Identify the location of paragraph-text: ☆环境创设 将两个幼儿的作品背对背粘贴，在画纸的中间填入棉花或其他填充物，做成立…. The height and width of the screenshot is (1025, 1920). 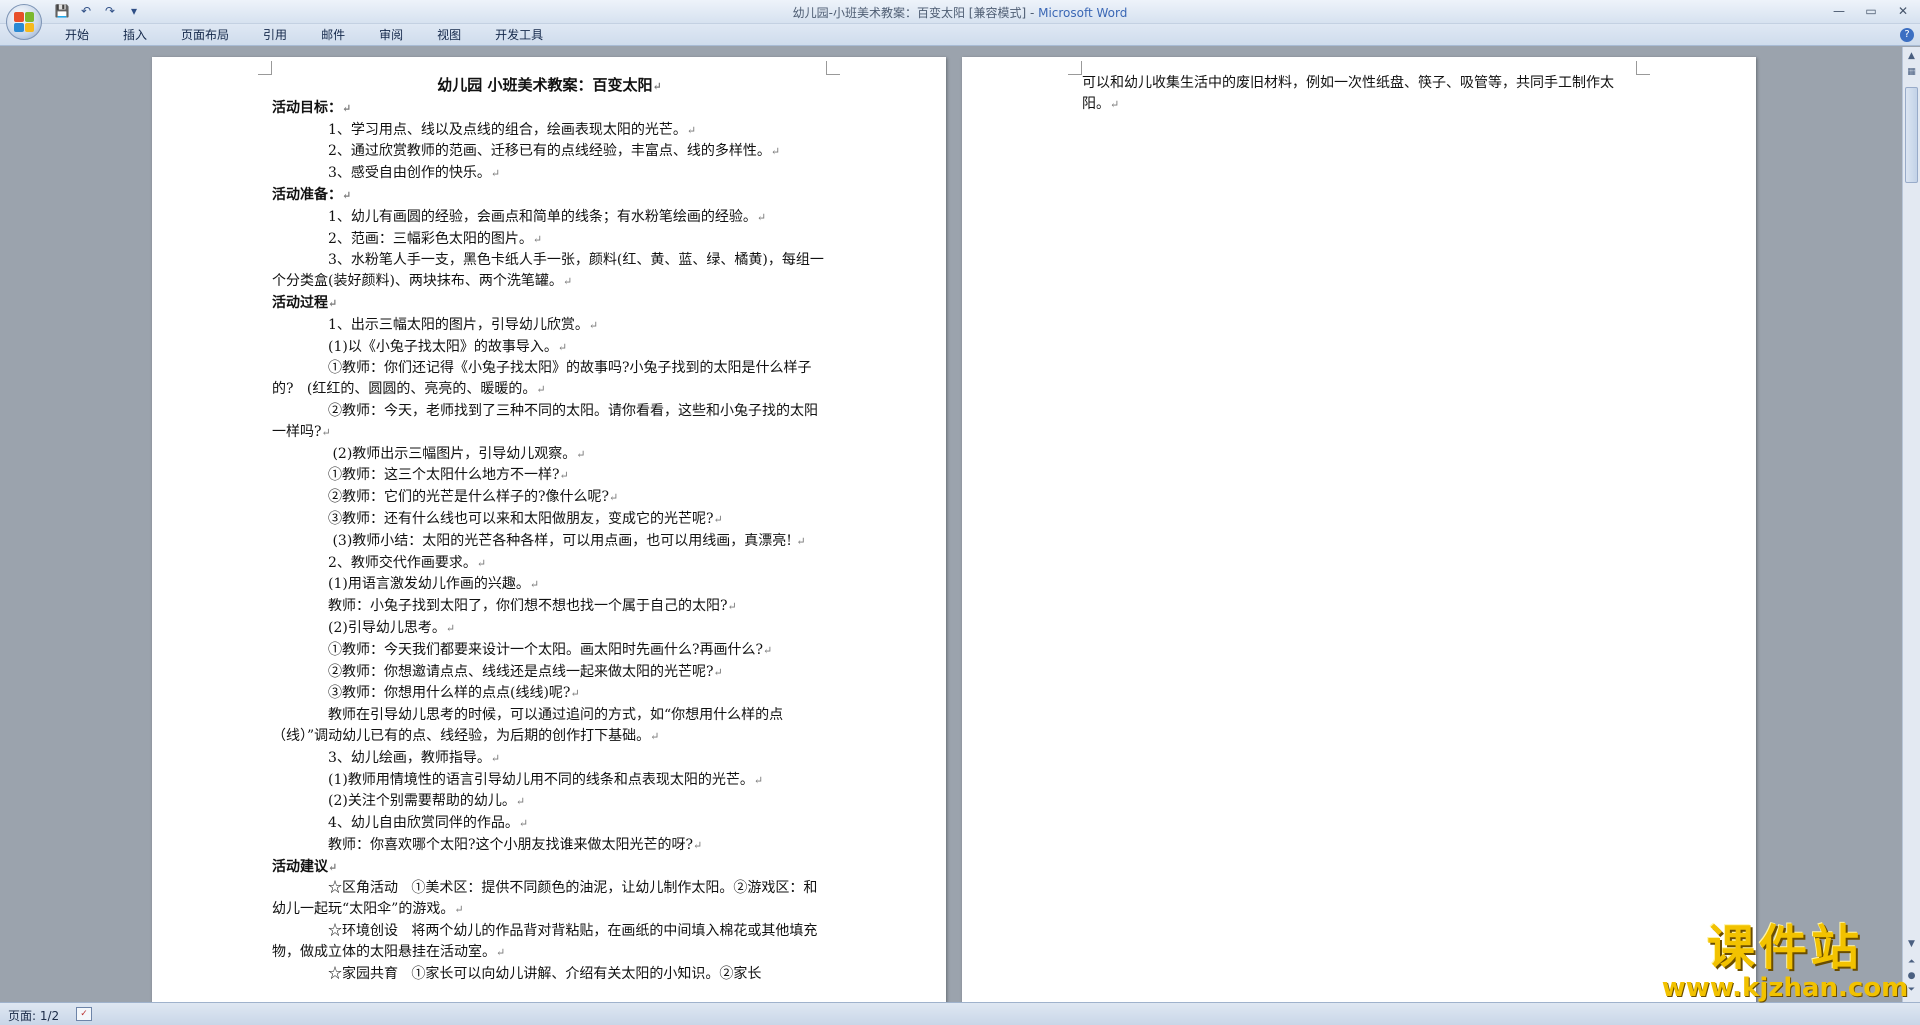
(545, 941).